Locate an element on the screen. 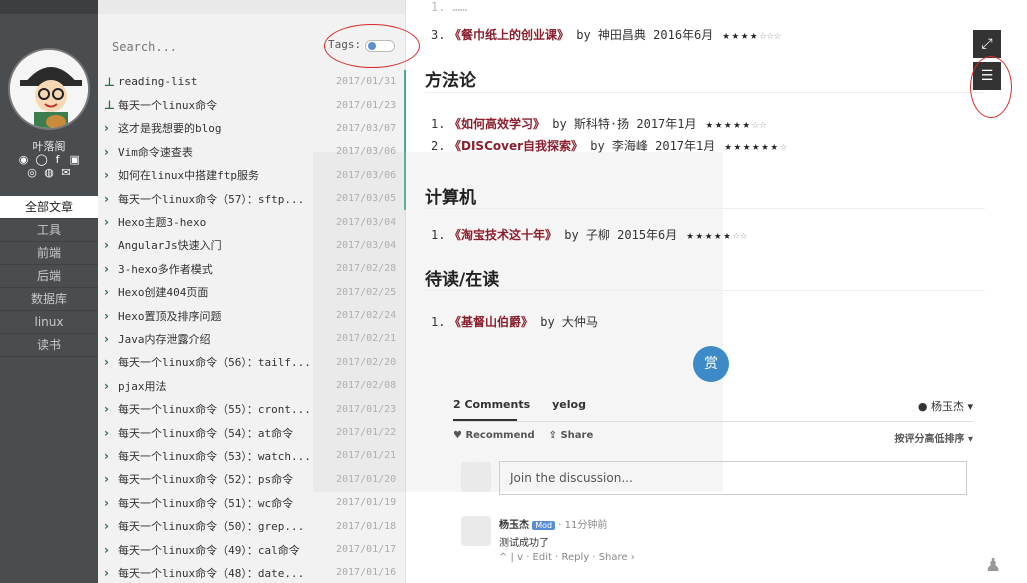 The image size is (1027, 583). list-item-title: 这才是我想要的blog is located at coordinates (170, 129).